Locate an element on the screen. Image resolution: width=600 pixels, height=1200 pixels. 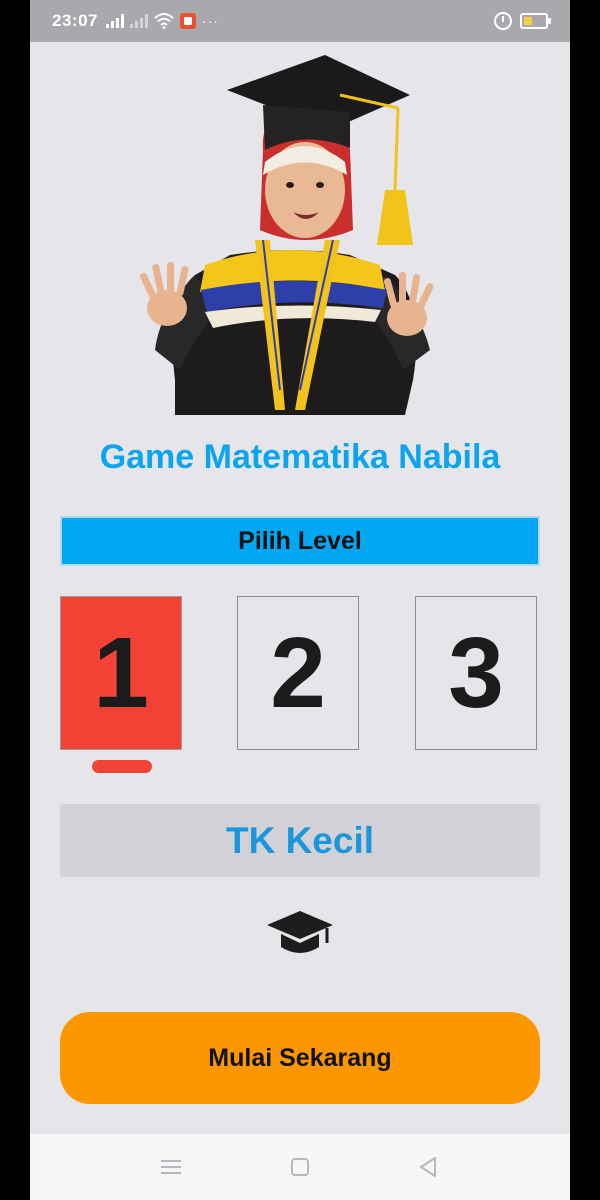
status-icons: ··· is located at coordinates (162, 21).